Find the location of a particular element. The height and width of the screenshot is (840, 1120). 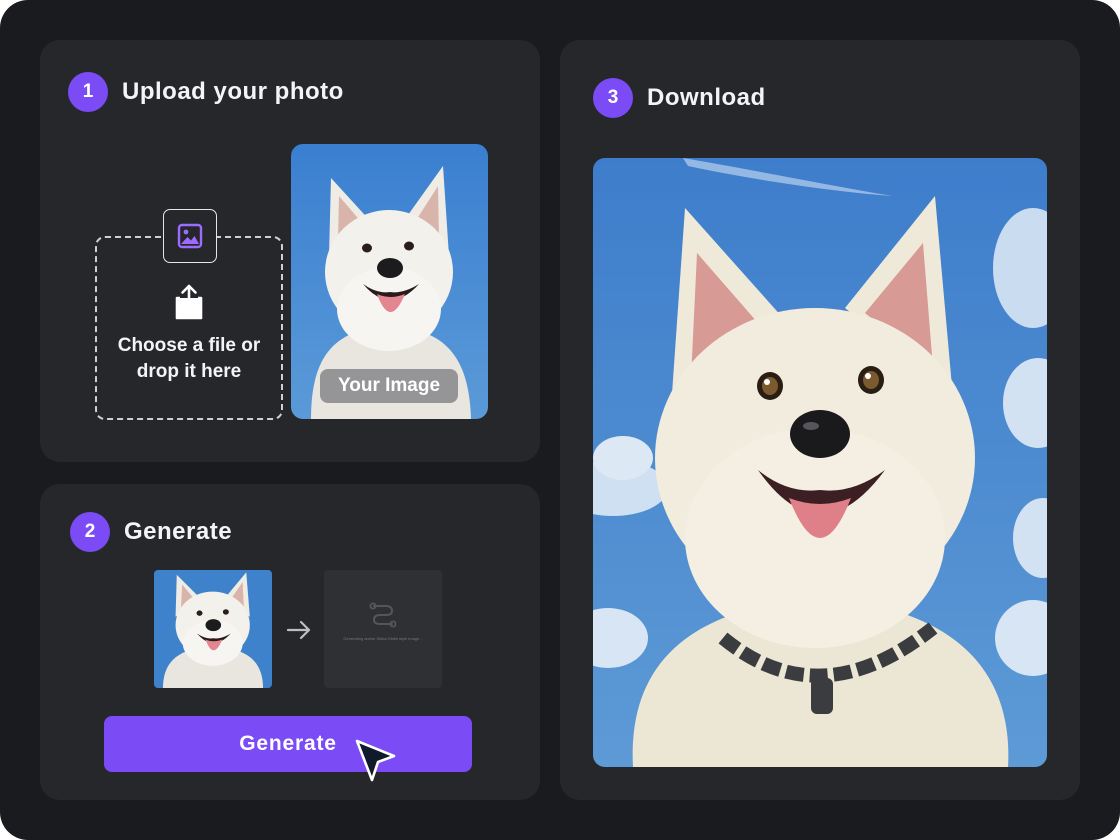

download-step-title: Download is located at coordinates (706, 97).